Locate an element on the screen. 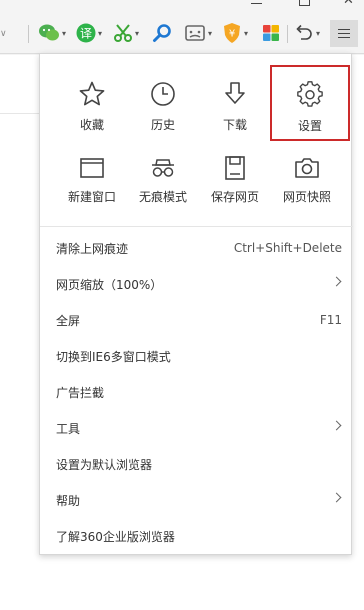  menu-item-tools: 工具 is located at coordinates (196, 428).